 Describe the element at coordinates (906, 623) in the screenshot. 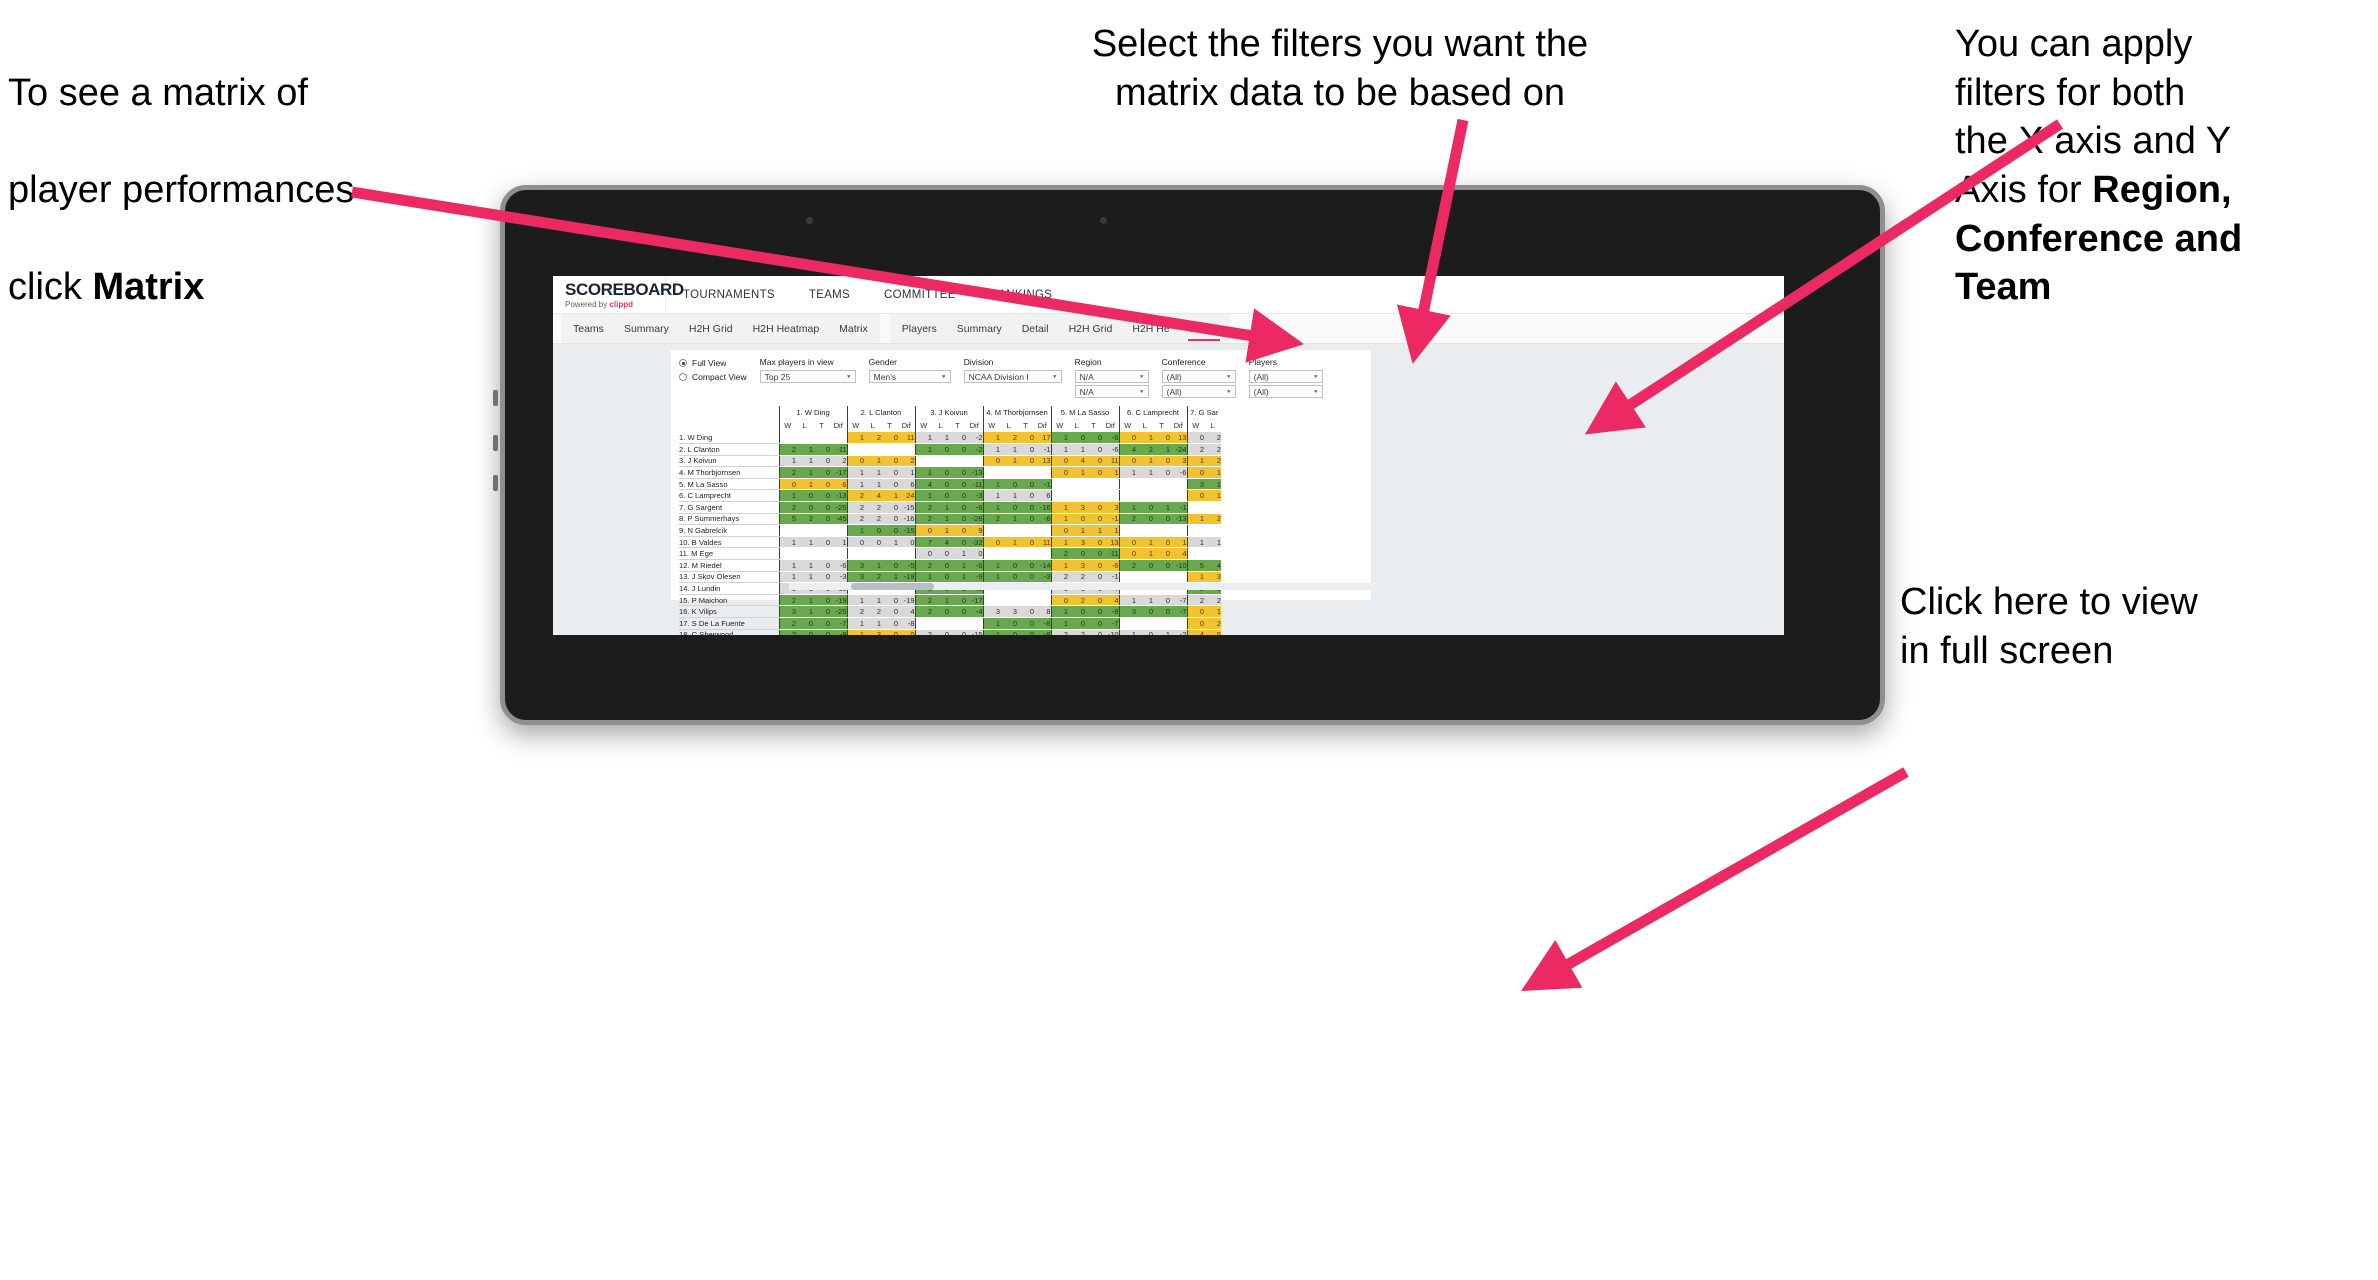

I see `matrix-cell: -8` at that location.